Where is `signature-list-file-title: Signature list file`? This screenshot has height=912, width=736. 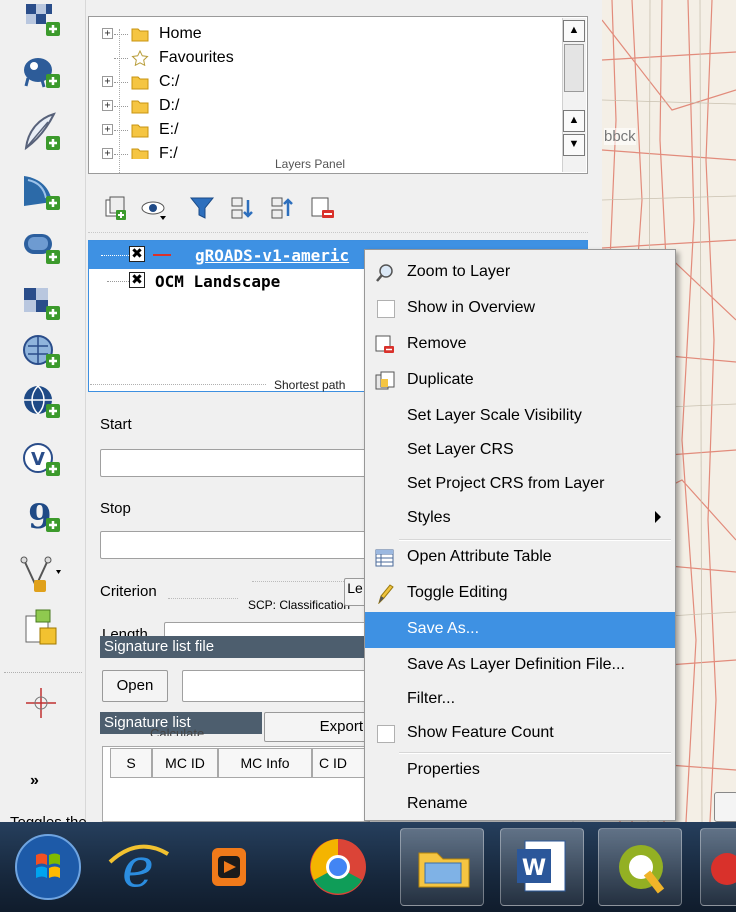 signature-list-file-title: Signature list file is located at coordinates (232, 647).